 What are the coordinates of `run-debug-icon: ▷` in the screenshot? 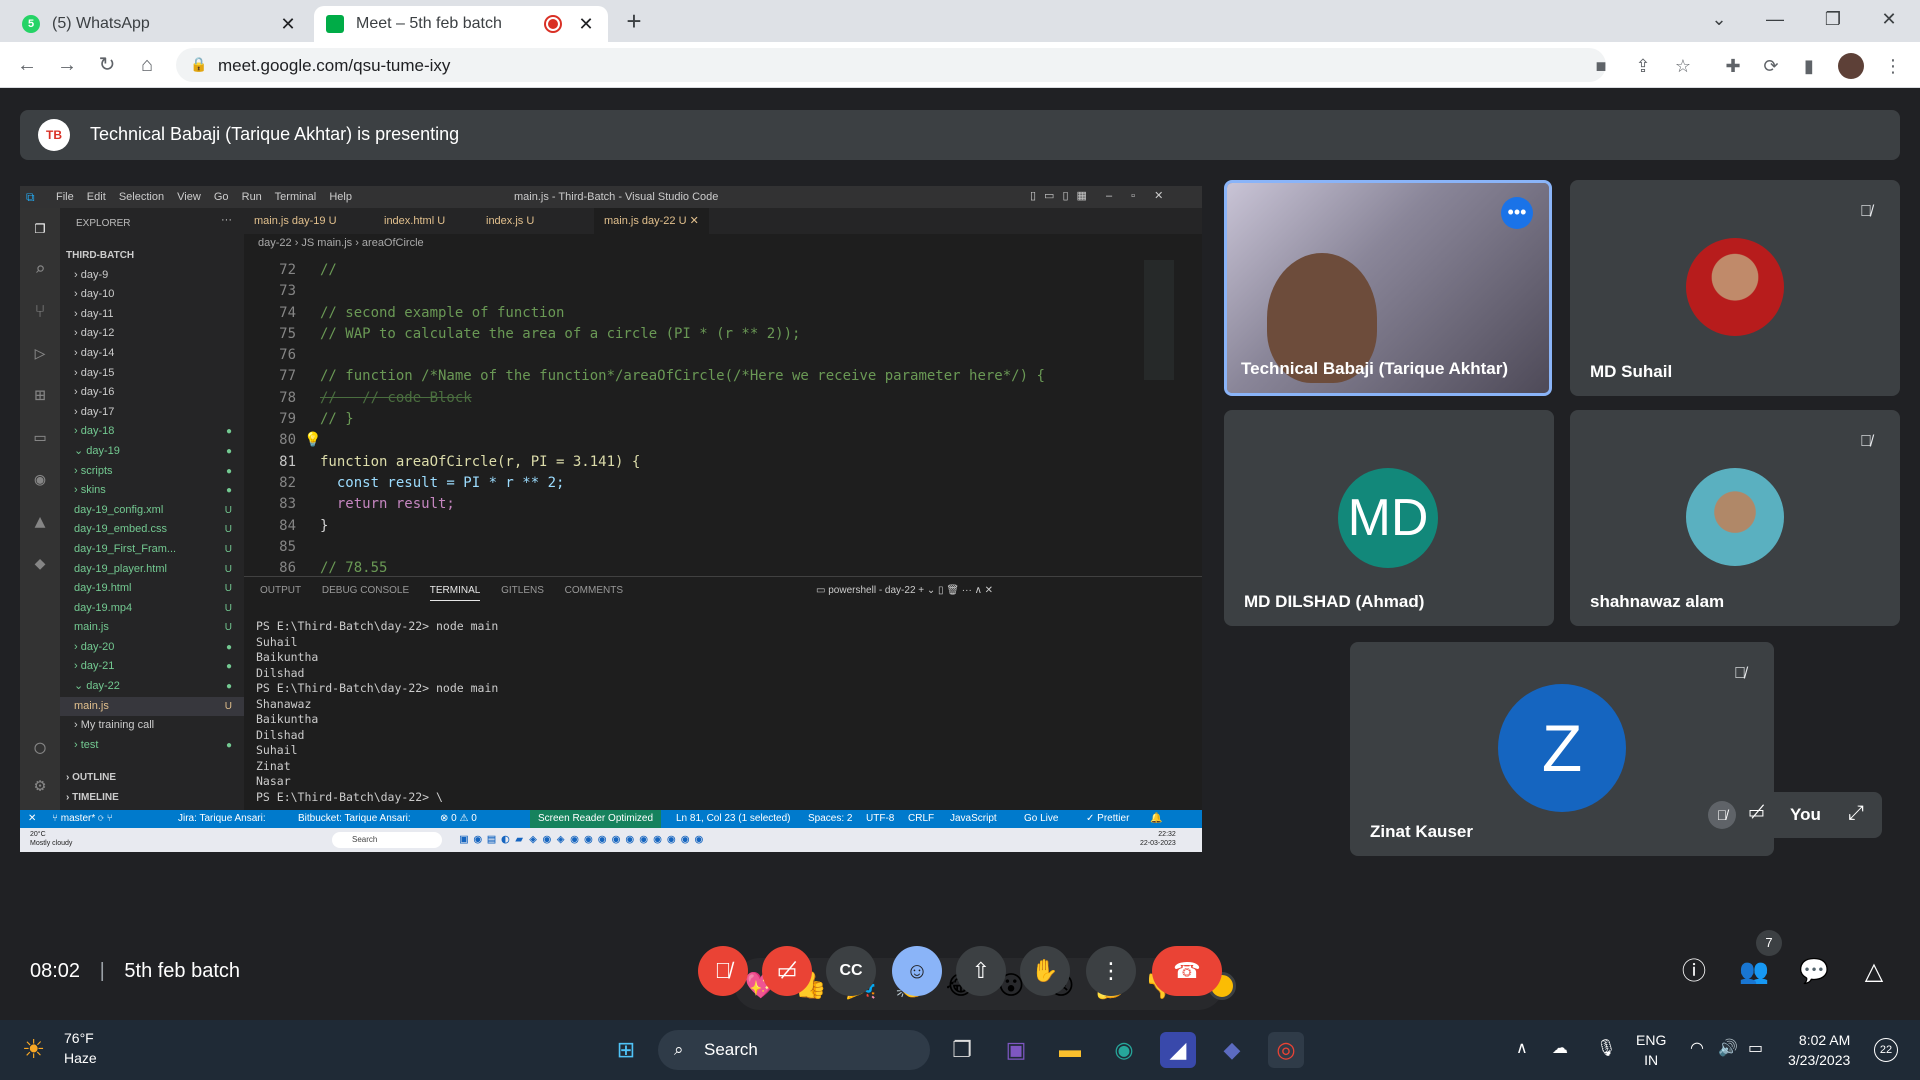 It's located at (40, 354).